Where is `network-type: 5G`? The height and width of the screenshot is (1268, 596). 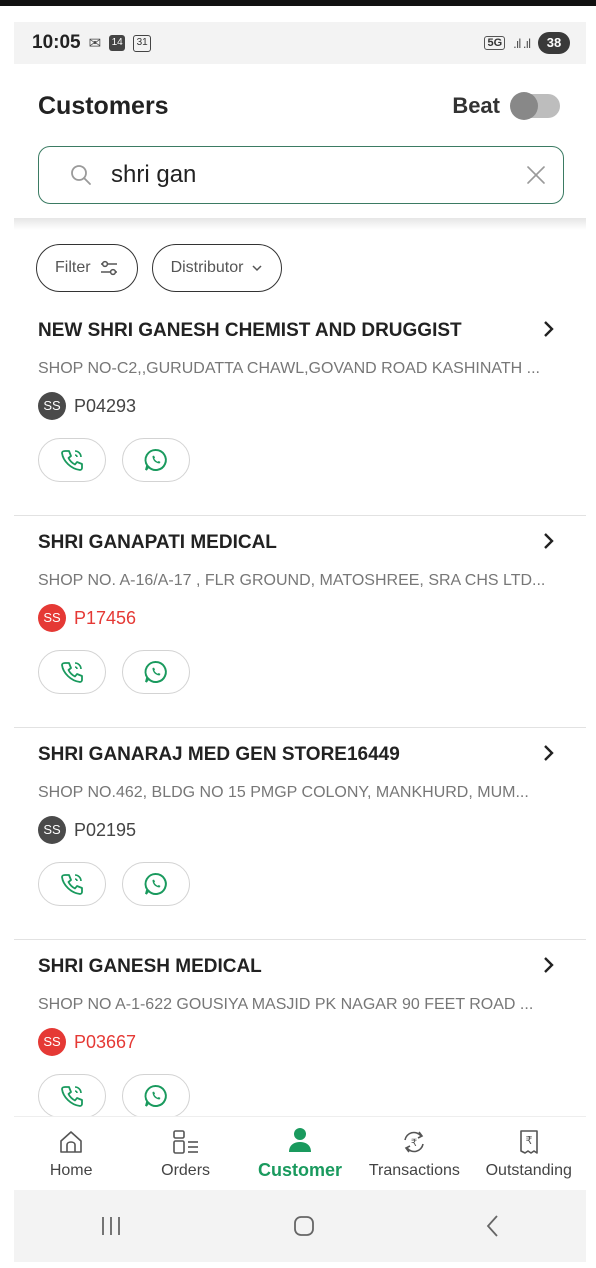 network-type: 5G is located at coordinates (495, 43).